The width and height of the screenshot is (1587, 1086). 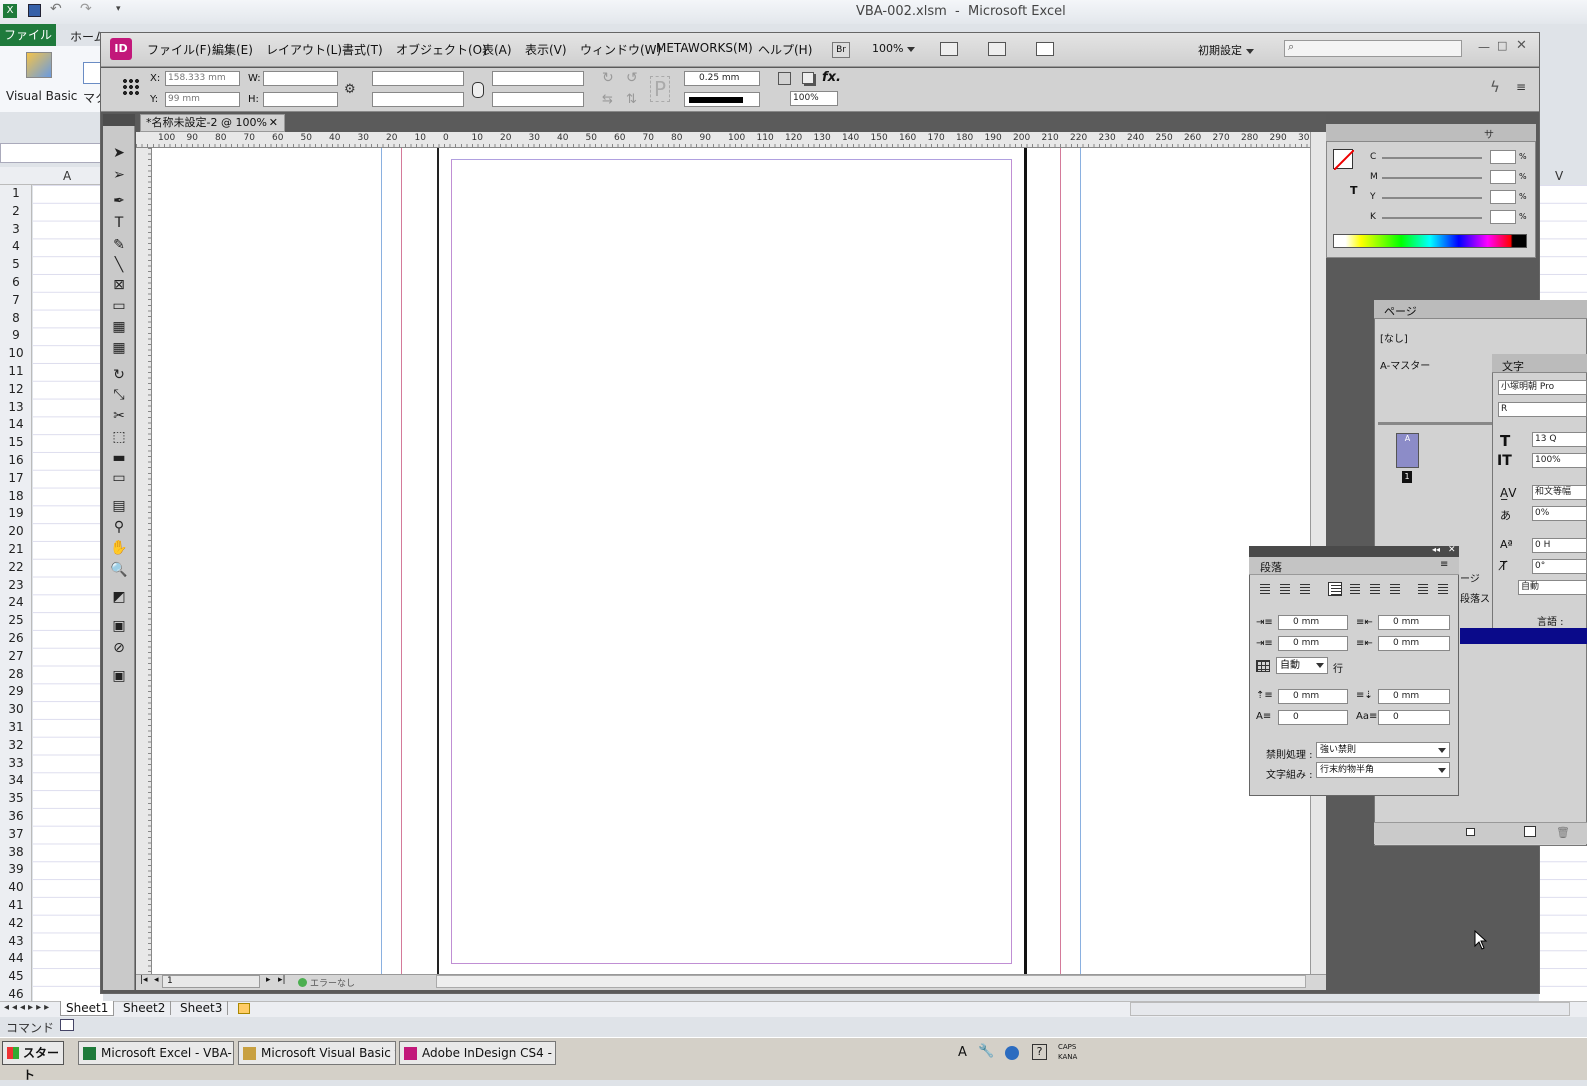 I want to click on direct-selection-tool-icon: ➢, so click(x=119, y=175).